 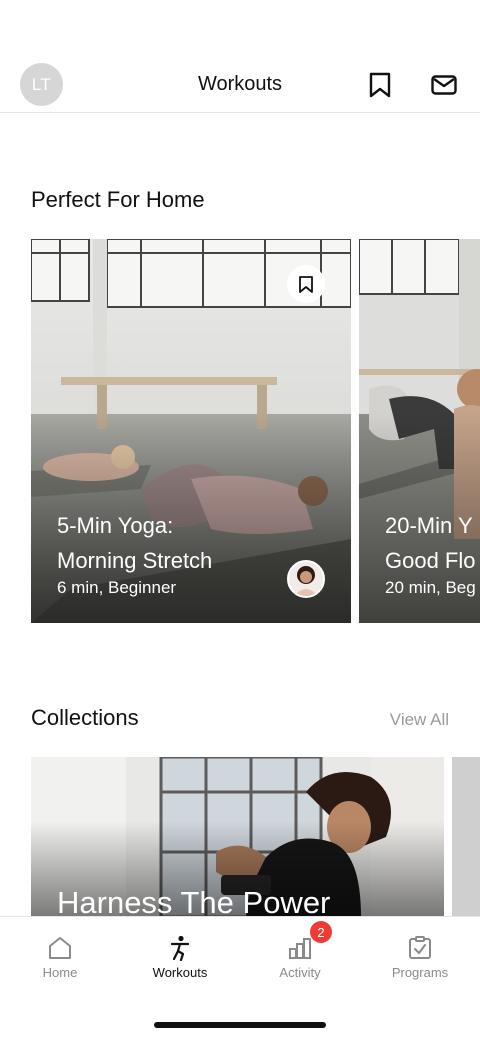 What do you see at coordinates (420, 947) in the screenshot?
I see `programs-icon` at bounding box center [420, 947].